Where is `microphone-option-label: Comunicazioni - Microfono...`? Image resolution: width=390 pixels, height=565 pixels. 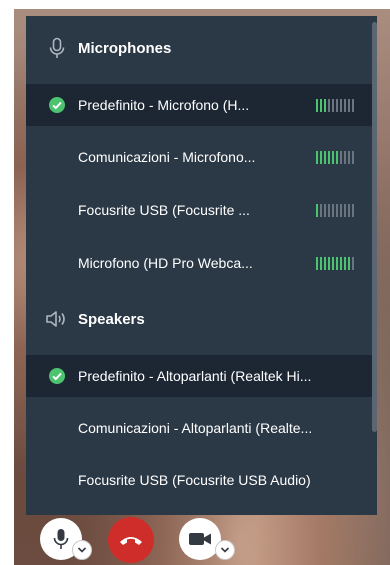
microphone-option-label: Comunicazioni - Microfono... is located at coordinates (167, 157).